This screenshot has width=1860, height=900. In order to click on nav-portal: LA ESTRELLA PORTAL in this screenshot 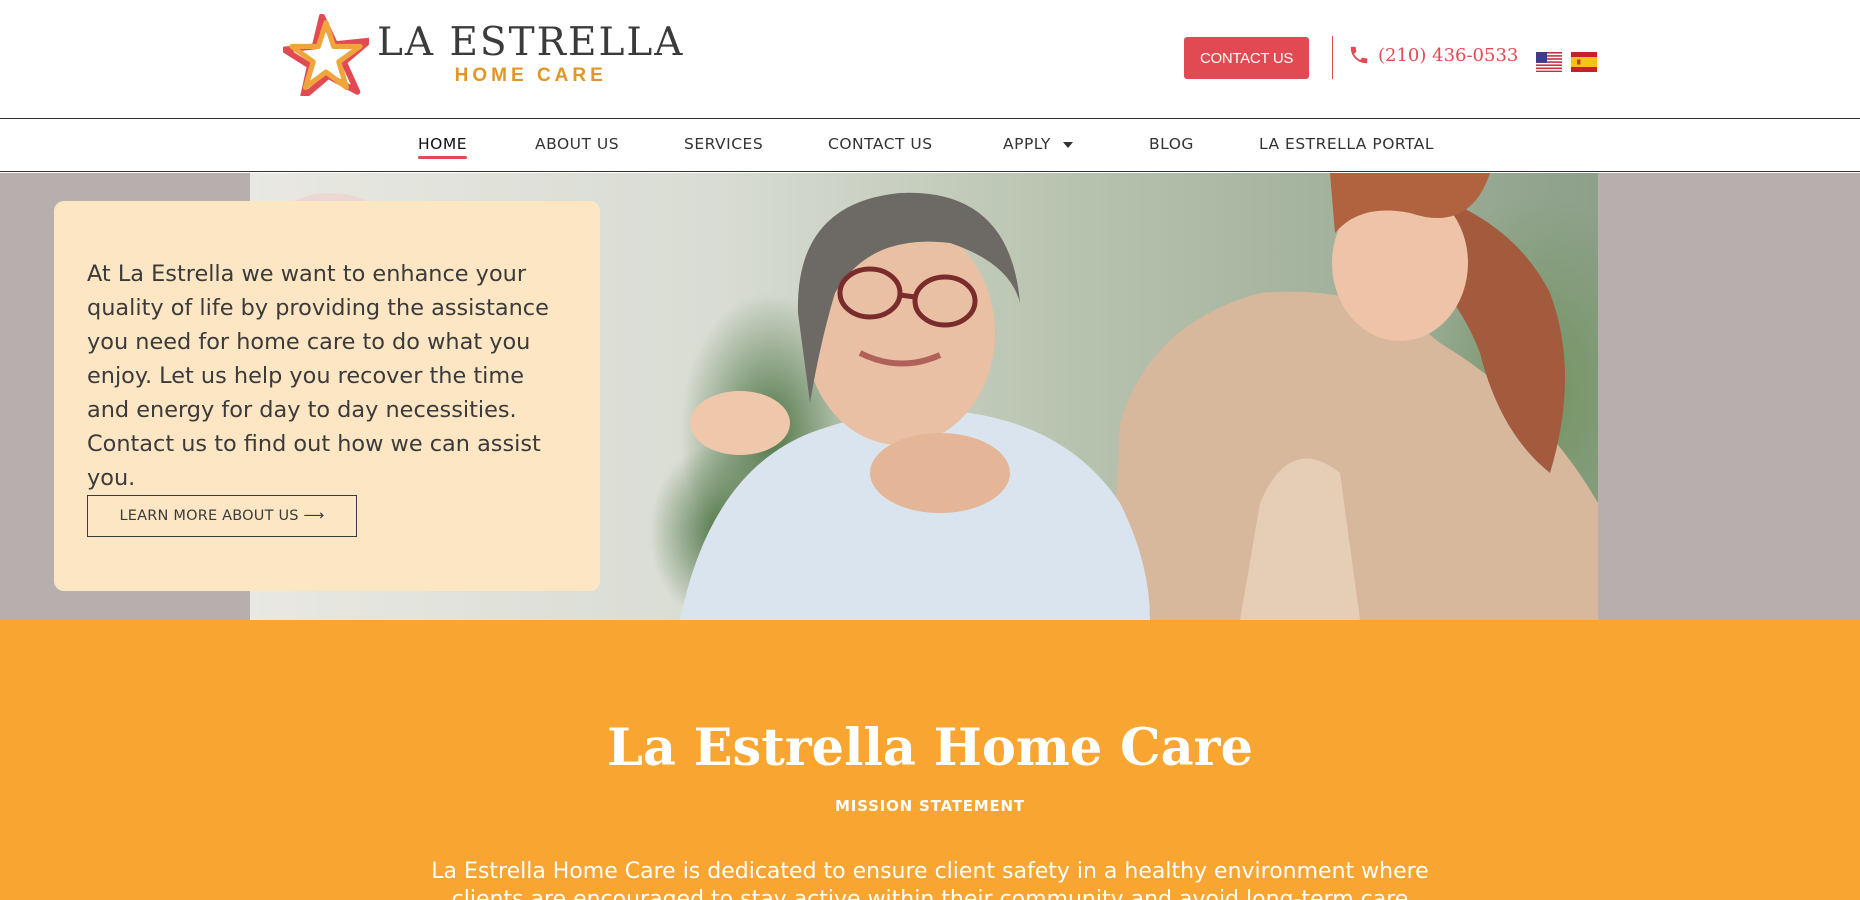, I will do `click(1346, 144)`.